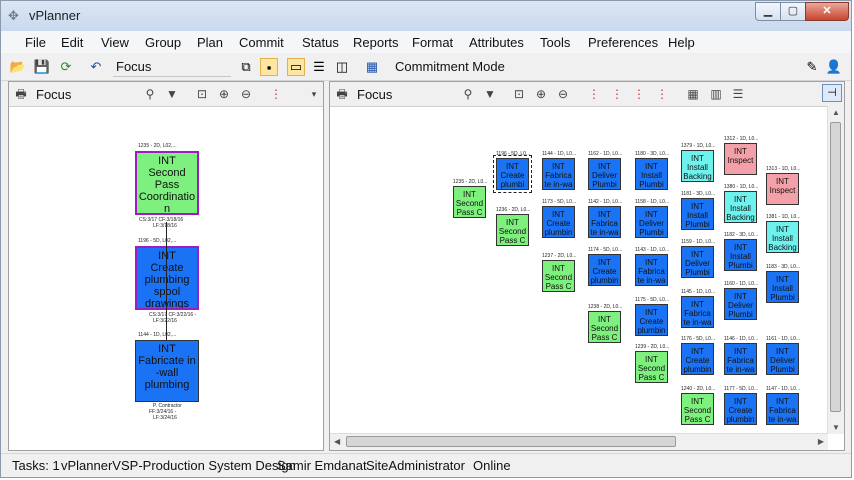 The width and height of the screenshot is (854, 480). I want to click on menu-plan: Plan, so click(210, 42).